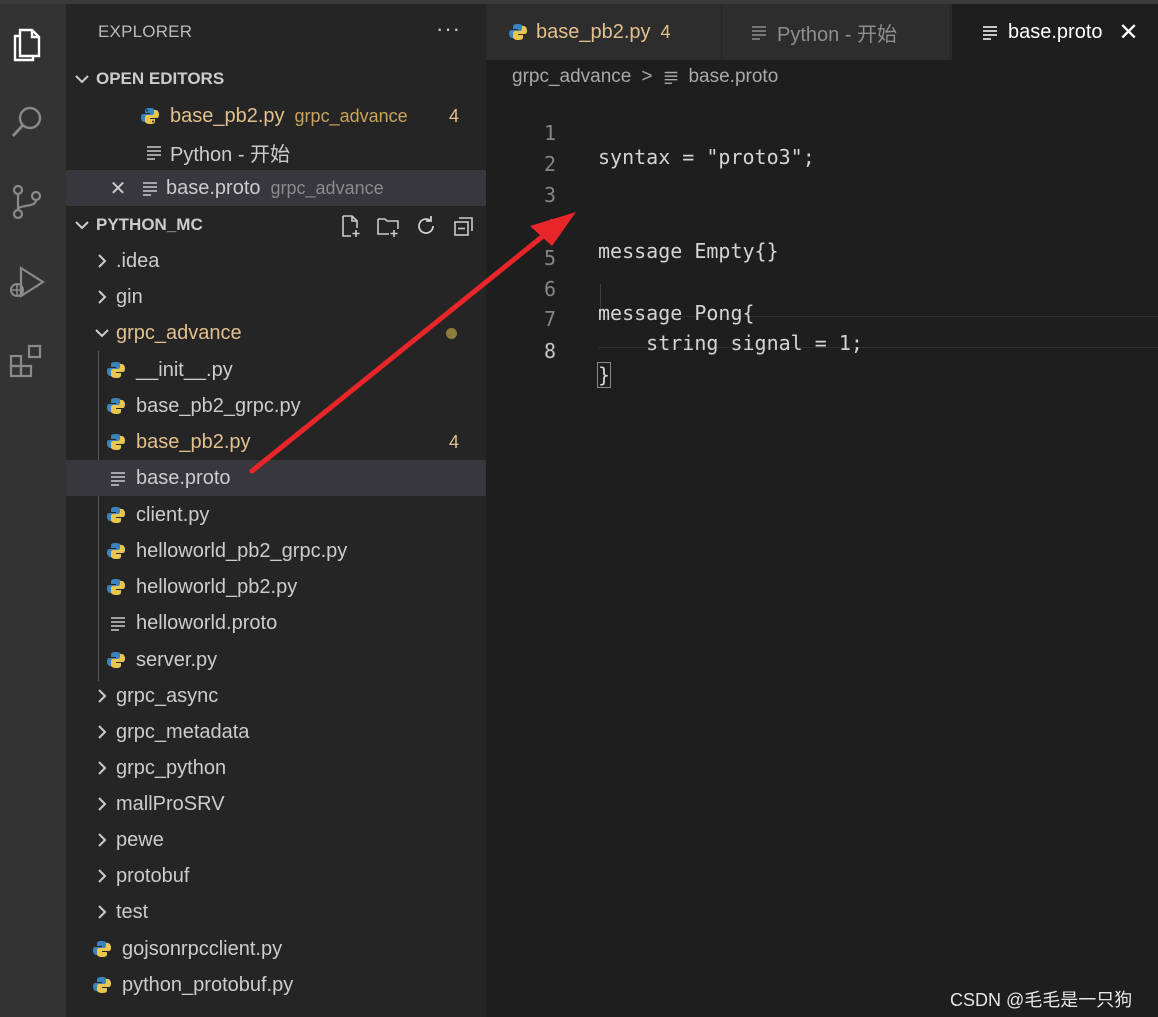 The height and width of the screenshot is (1017, 1158). What do you see at coordinates (276, 912) in the screenshot?
I see `folder-row: test` at bounding box center [276, 912].